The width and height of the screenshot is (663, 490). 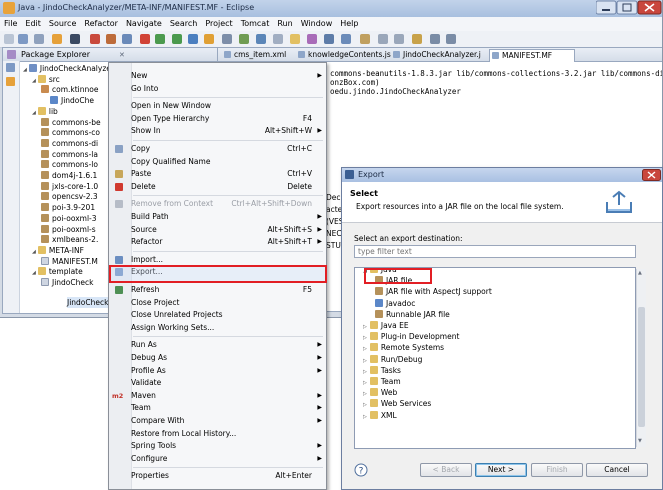 I want to click on export-tree-item: ▷ Java EE, so click(x=386, y=325).